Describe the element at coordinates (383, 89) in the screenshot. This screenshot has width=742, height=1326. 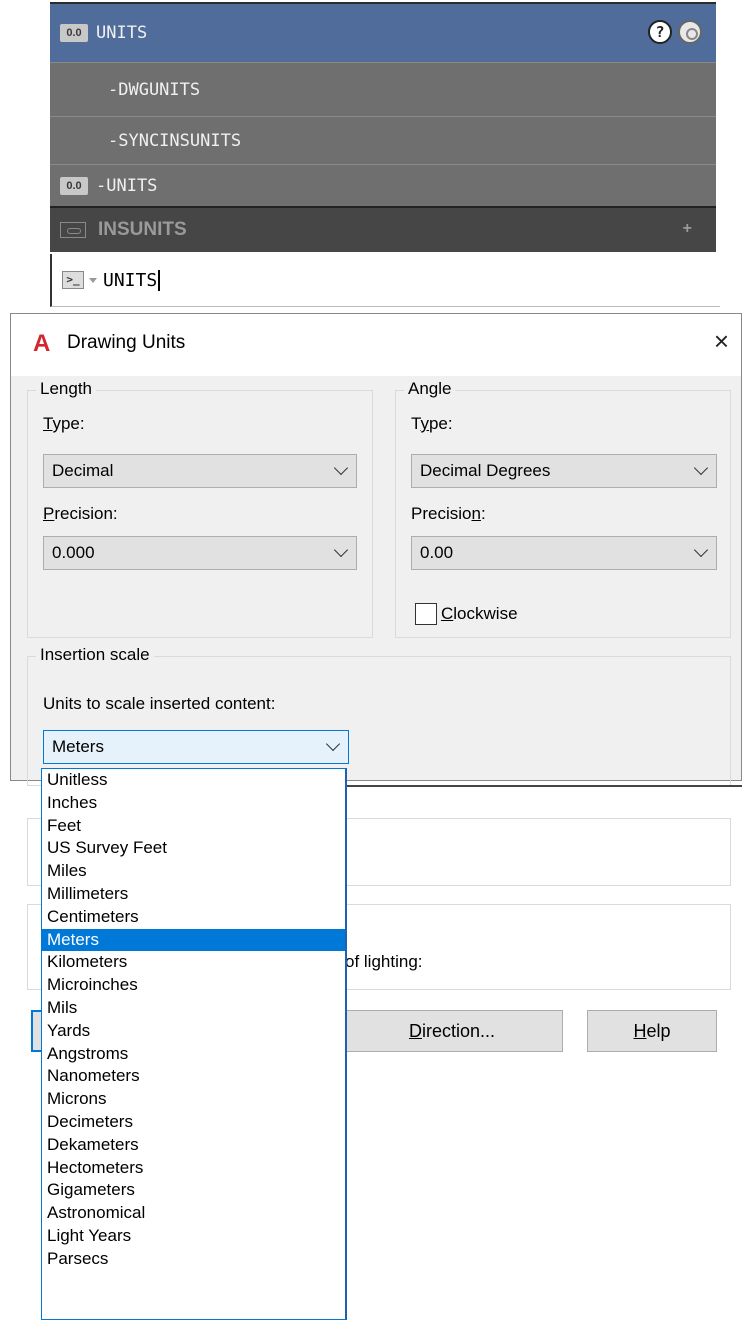
I see `autocomplete-item-dwgunits: -DWGUNITS` at that location.